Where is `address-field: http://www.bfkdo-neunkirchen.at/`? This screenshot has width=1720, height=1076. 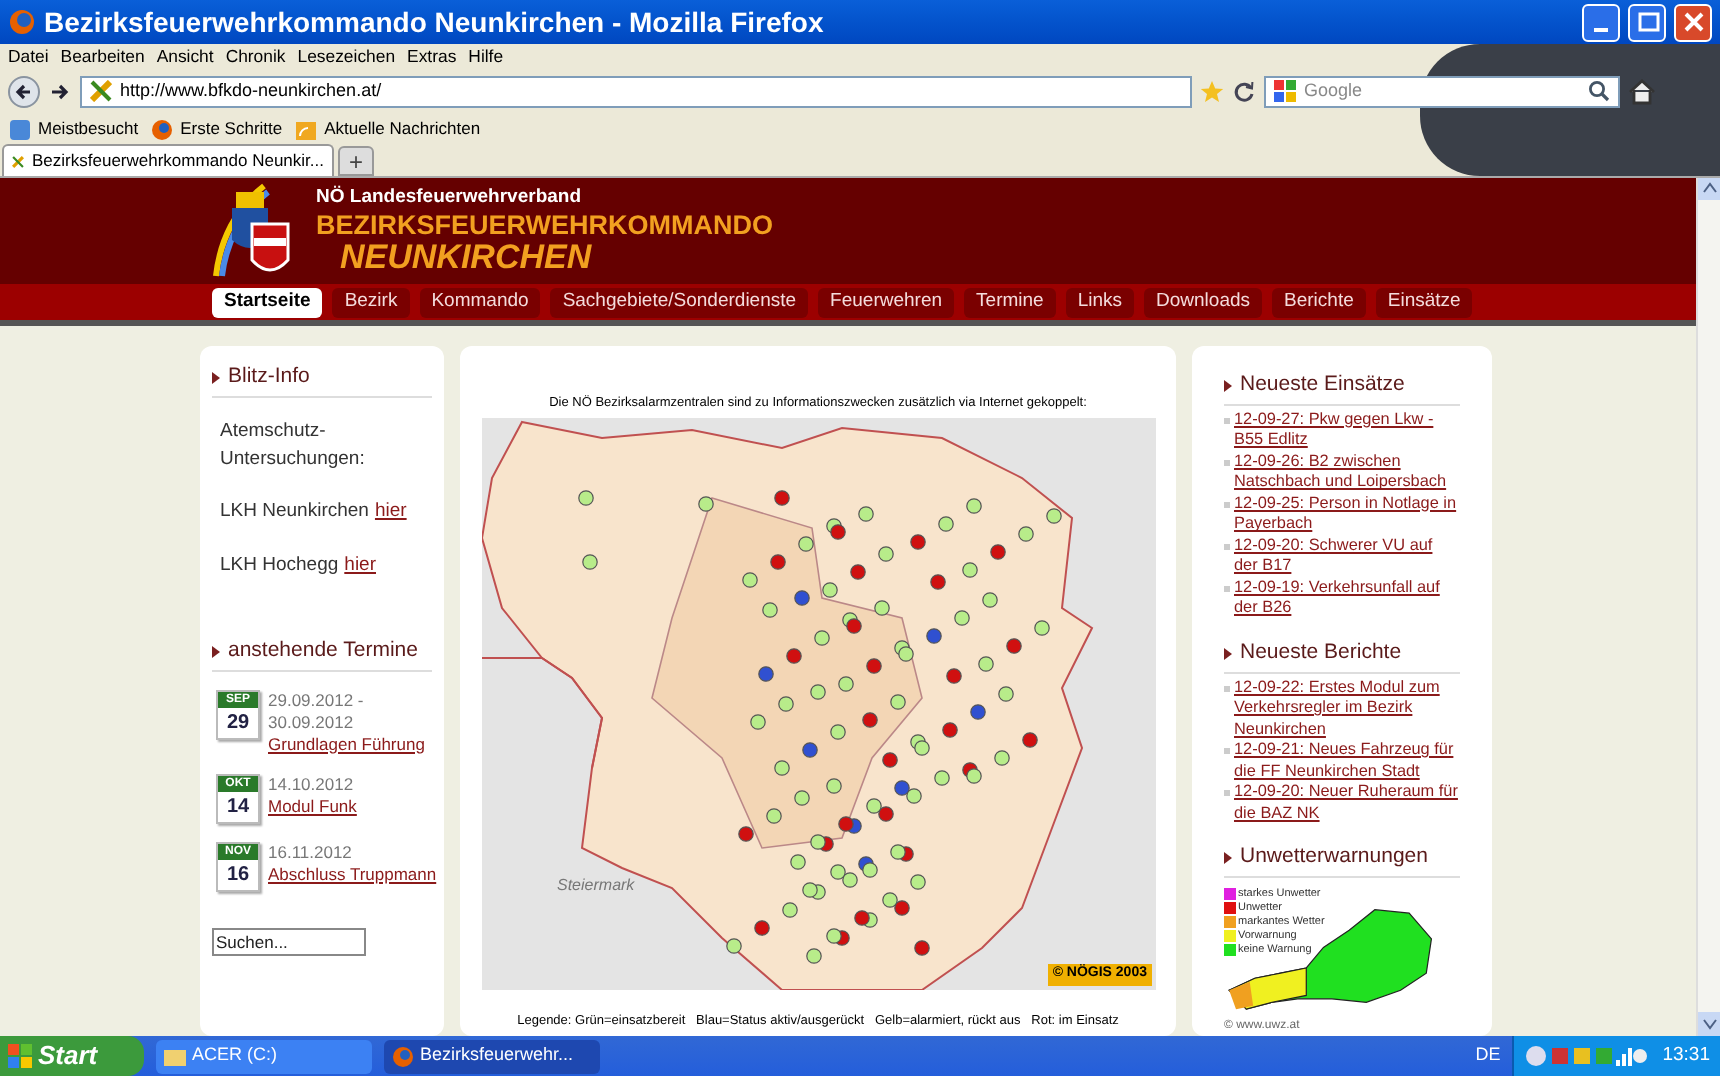
address-field: http://www.bfkdo-neunkirchen.at/ is located at coordinates (636, 91).